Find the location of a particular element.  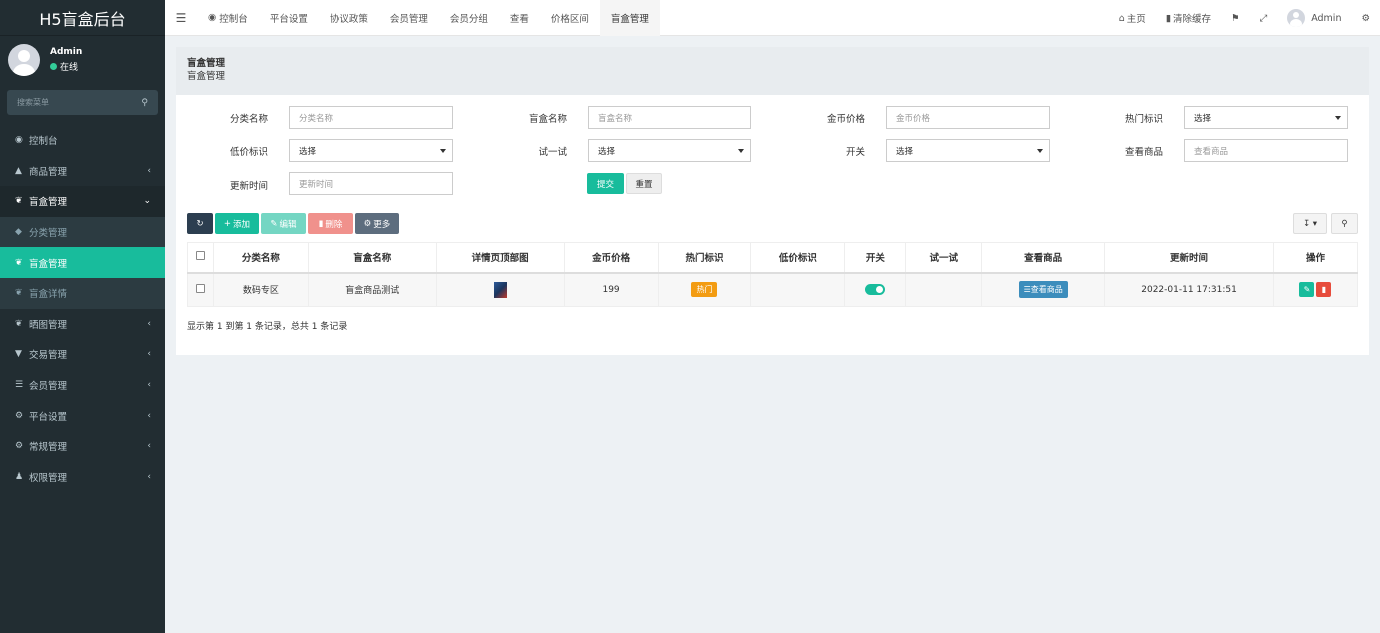

filter-hot-select: 选择 is located at coordinates (1266, 117).